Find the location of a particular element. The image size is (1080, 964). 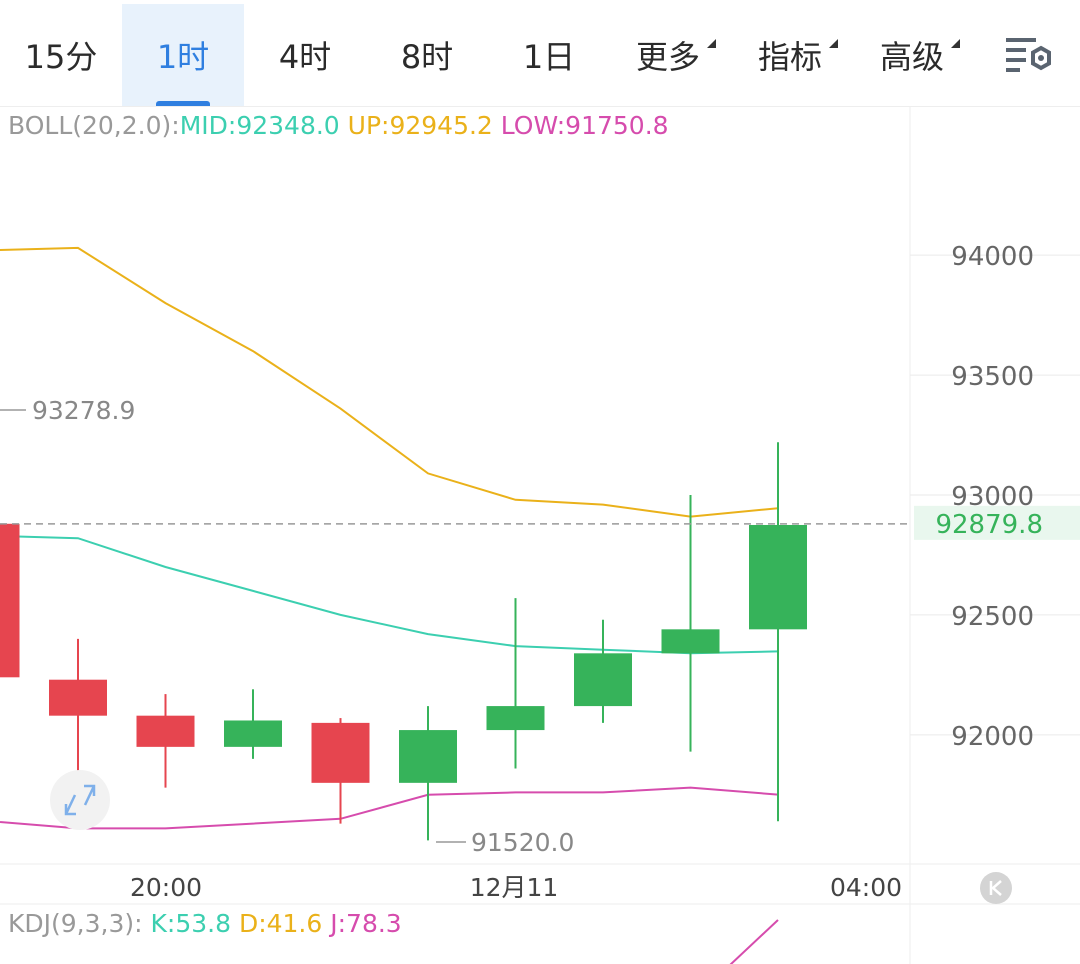

tab-label: 8时 is located at coordinates (427, 57).